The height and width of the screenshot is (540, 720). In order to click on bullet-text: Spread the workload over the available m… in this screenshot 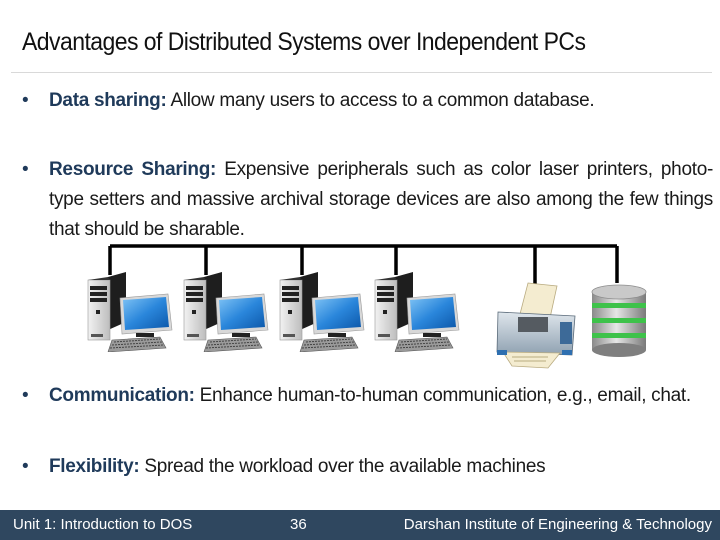, I will do `click(342, 466)`.